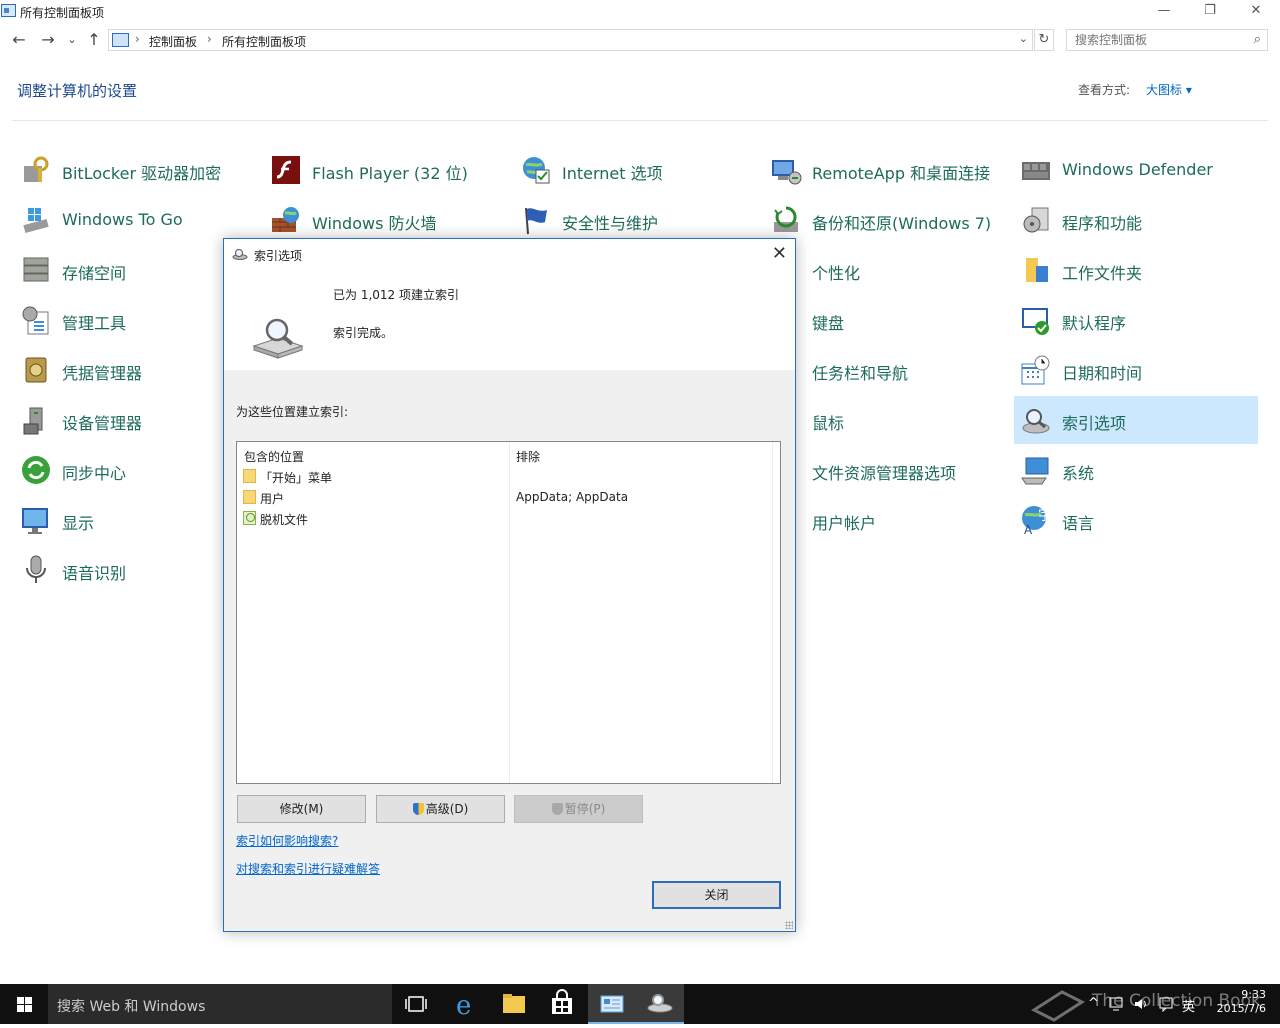 The image size is (1280, 1028). I want to click on network-icon, so click(1116, 1004).